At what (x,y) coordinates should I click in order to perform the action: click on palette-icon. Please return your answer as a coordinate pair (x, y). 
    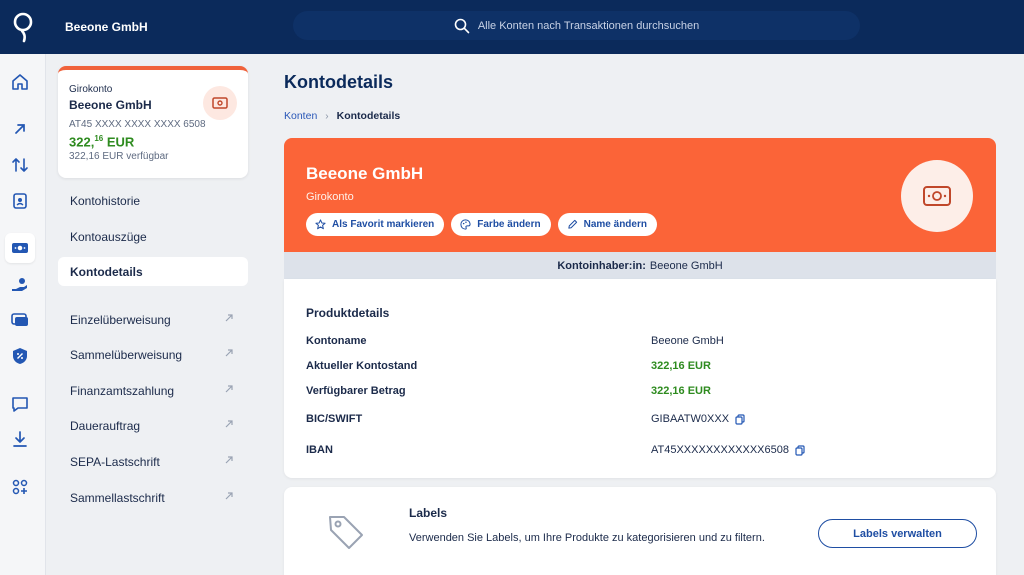
    Looking at the image, I should click on (465, 224).